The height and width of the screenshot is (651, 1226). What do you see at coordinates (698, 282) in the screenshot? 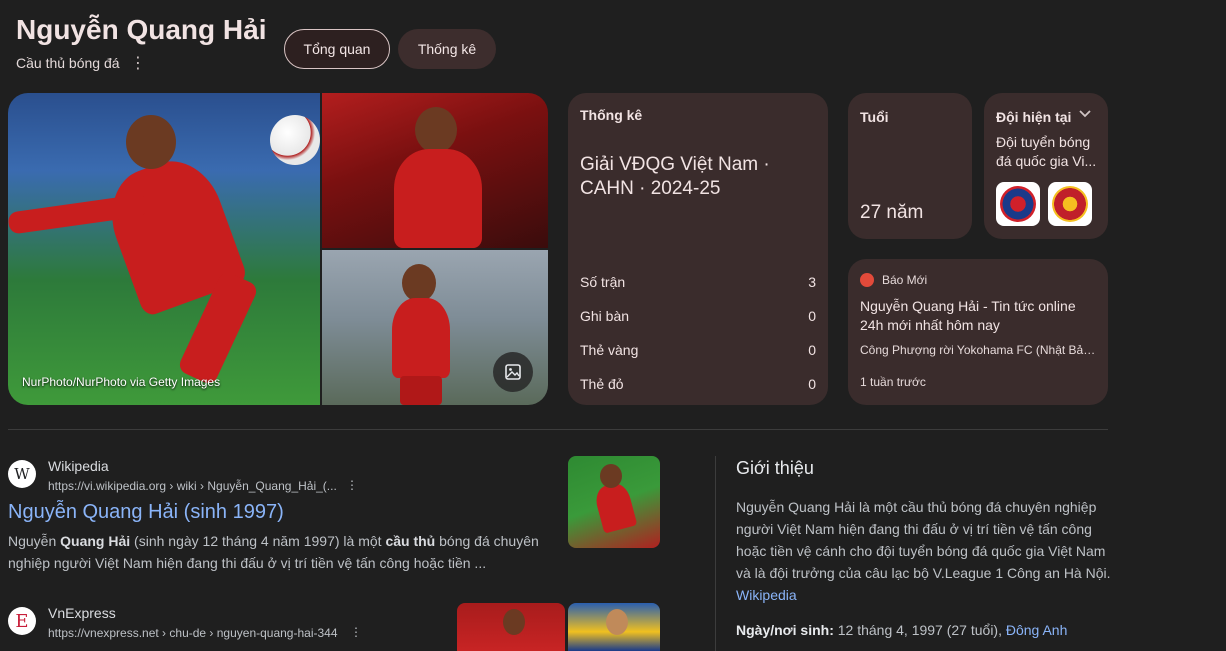
I see `stat-row-matches: Số trận 3` at bounding box center [698, 282].